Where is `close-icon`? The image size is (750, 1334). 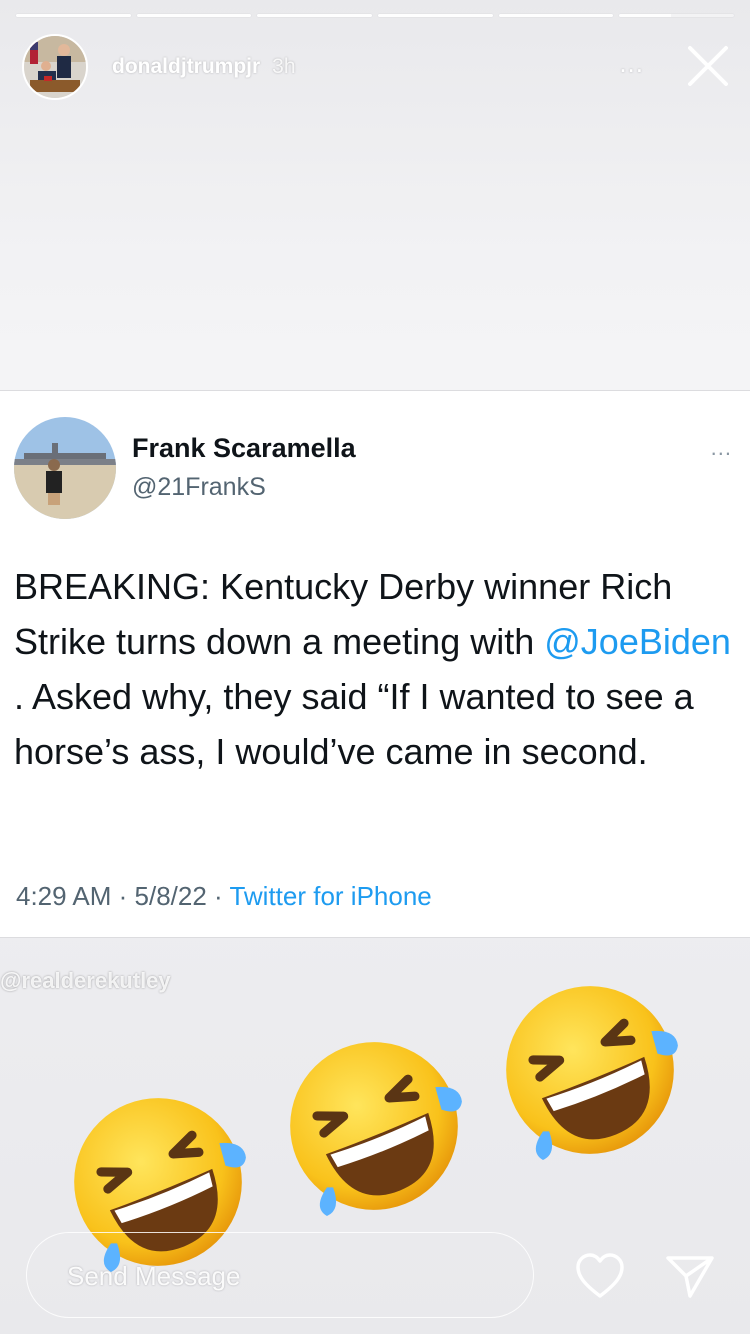 close-icon is located at coordinates (708, 66).